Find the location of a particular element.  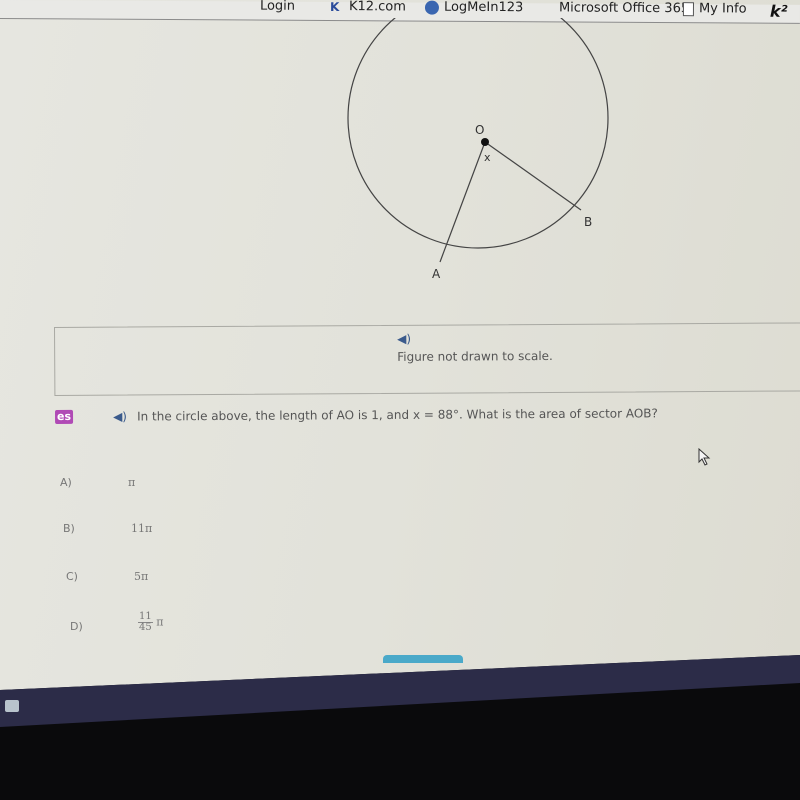

center-point is located at coordinates (485, 142).